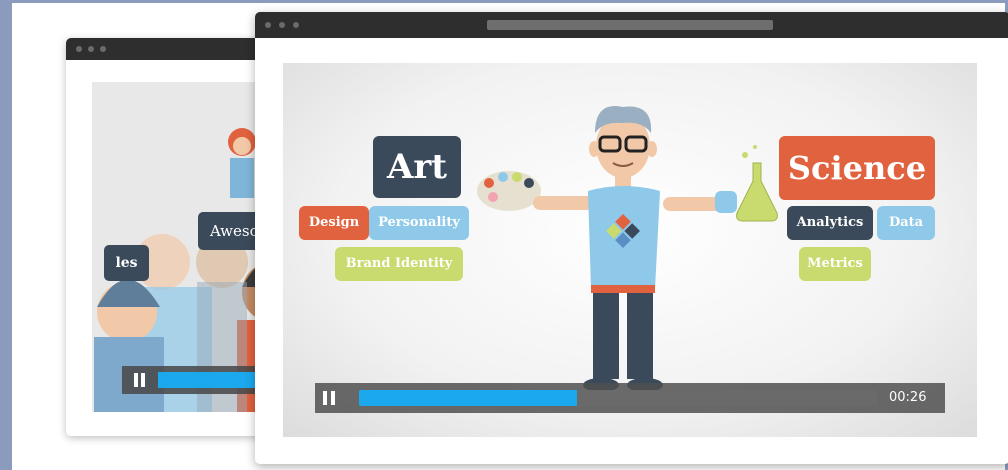  I want to click on video-player-controls: 00:26, so click(630, 398).